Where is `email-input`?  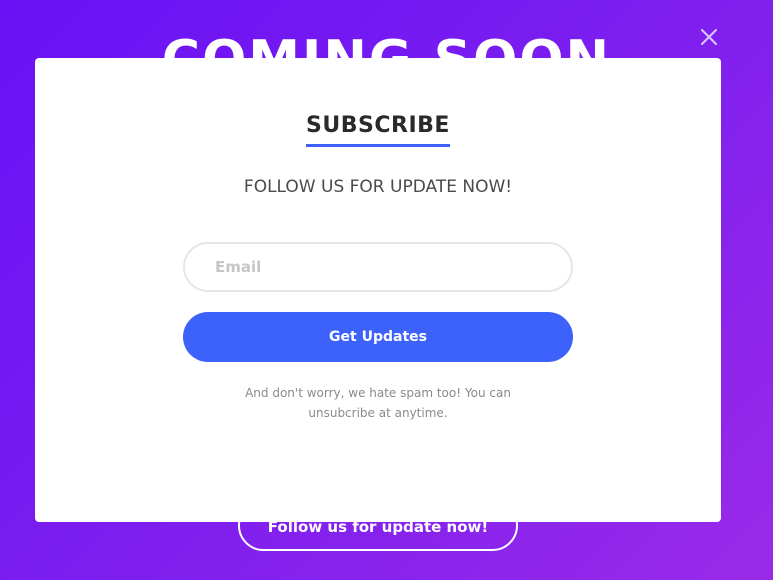 email-input is located at coordinates (378, 267).